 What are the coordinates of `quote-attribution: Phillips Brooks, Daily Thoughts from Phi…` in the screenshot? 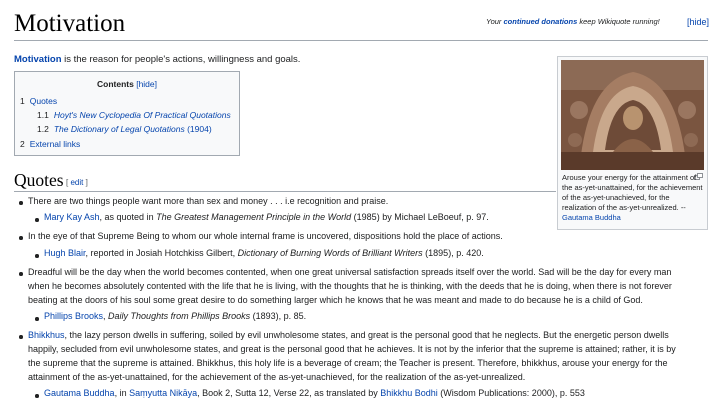 It's located at (175, 316).